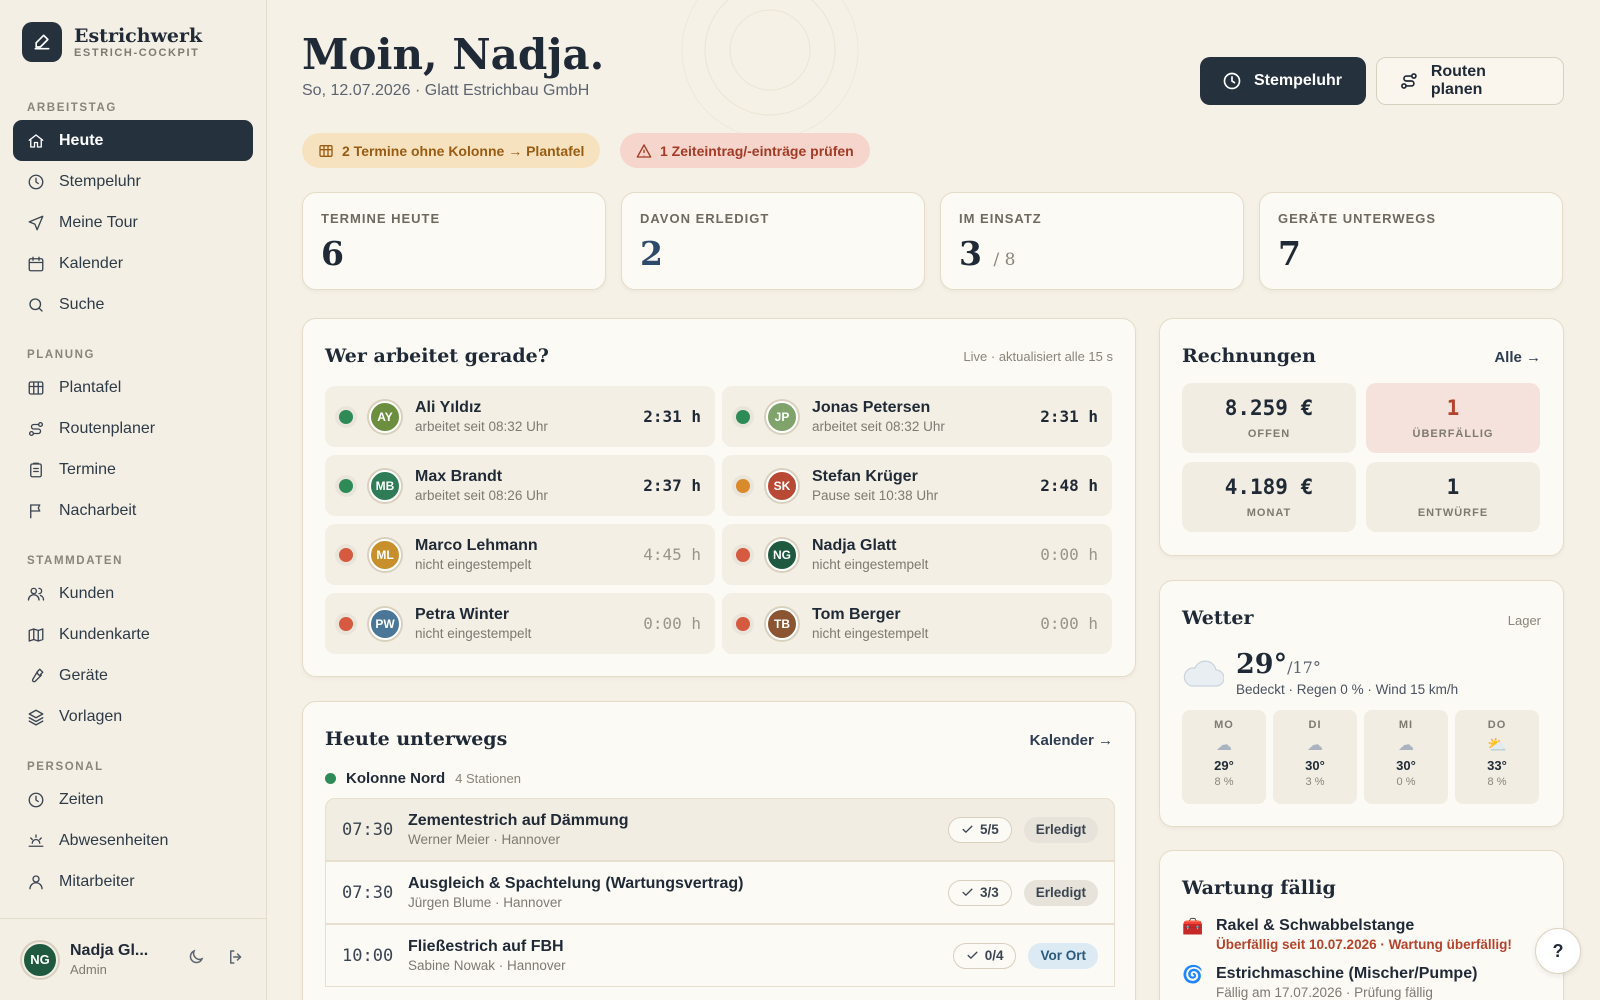  Describe the element at coordinates (1092, 241) in the screenshot. I see `kpi-im-einsatz: IM EINSATZ 3 / 8` at that location.